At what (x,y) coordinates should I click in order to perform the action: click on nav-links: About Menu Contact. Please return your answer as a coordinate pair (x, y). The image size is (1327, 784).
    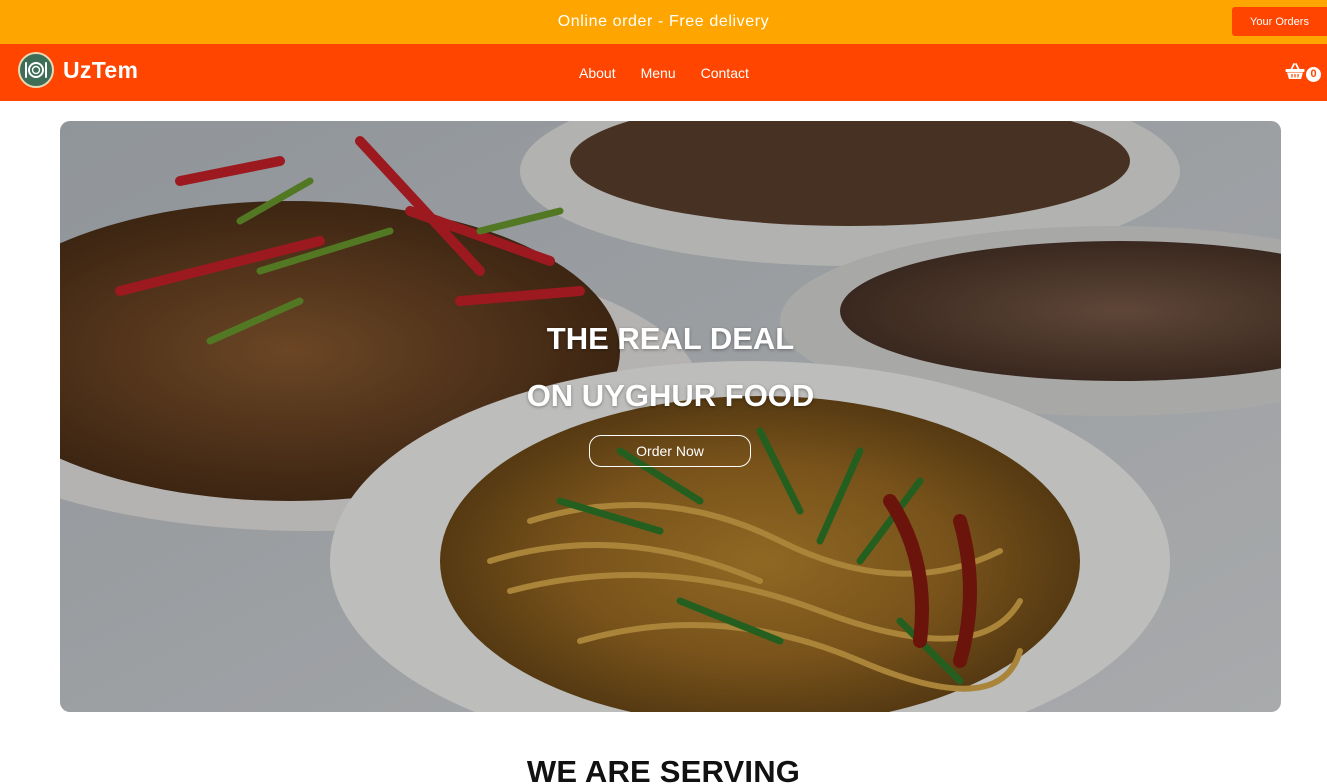
    Looking at the image, I should click on (676, 72).